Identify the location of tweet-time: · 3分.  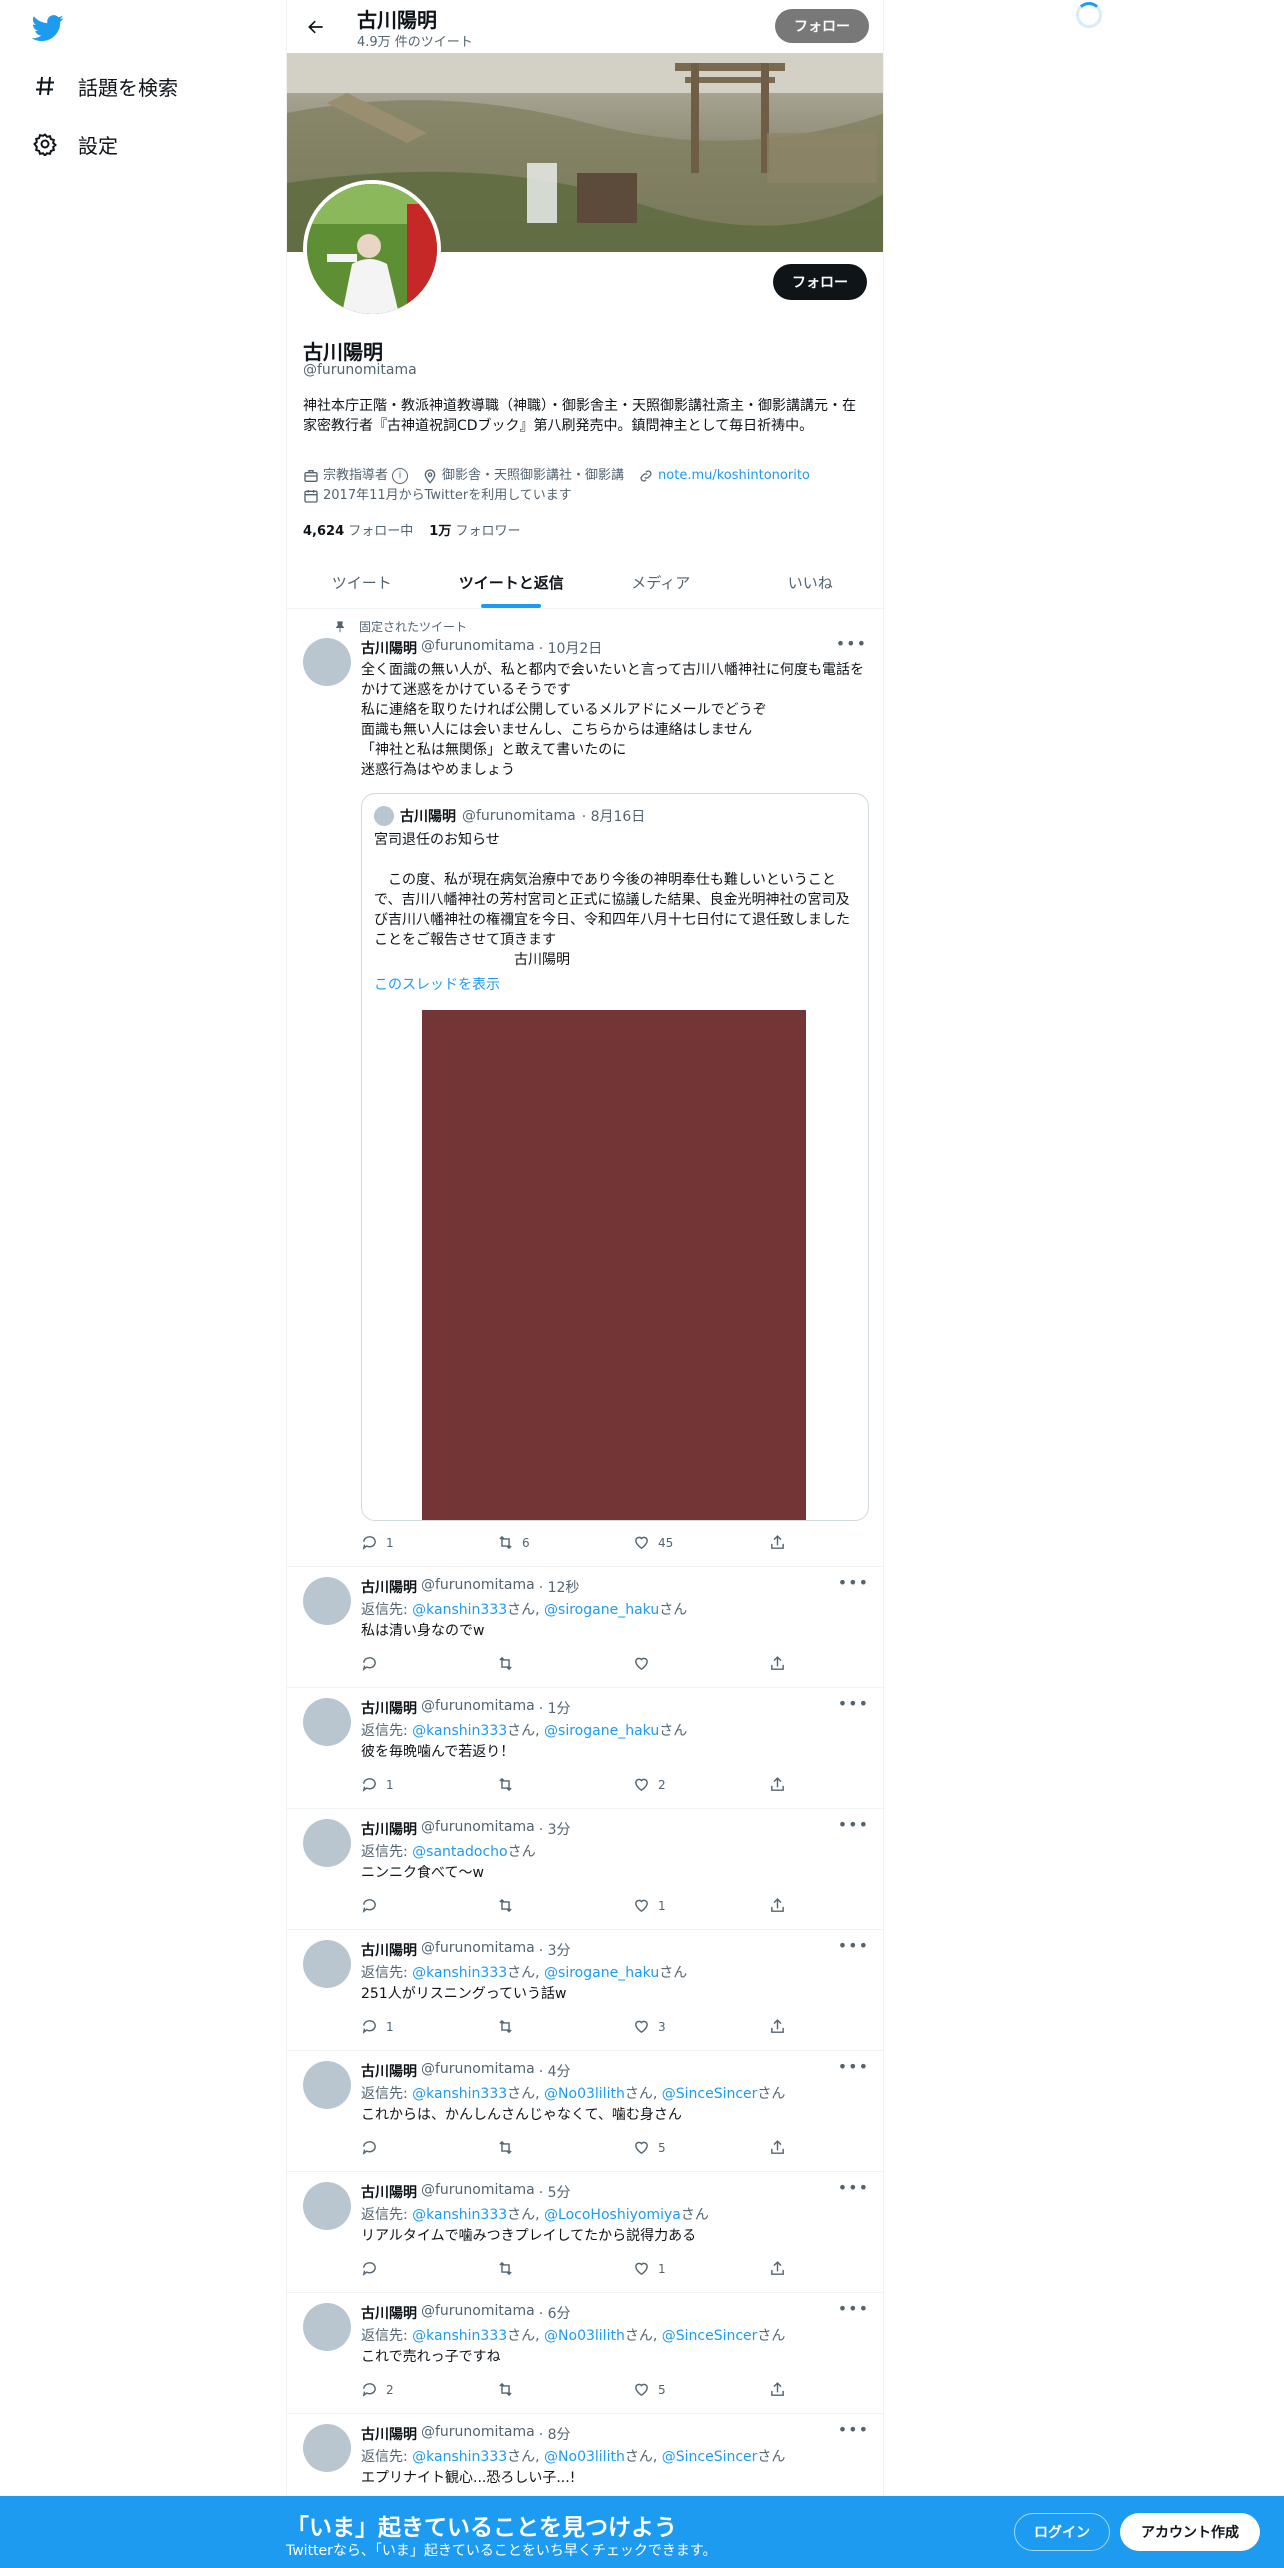
(555, 1829).